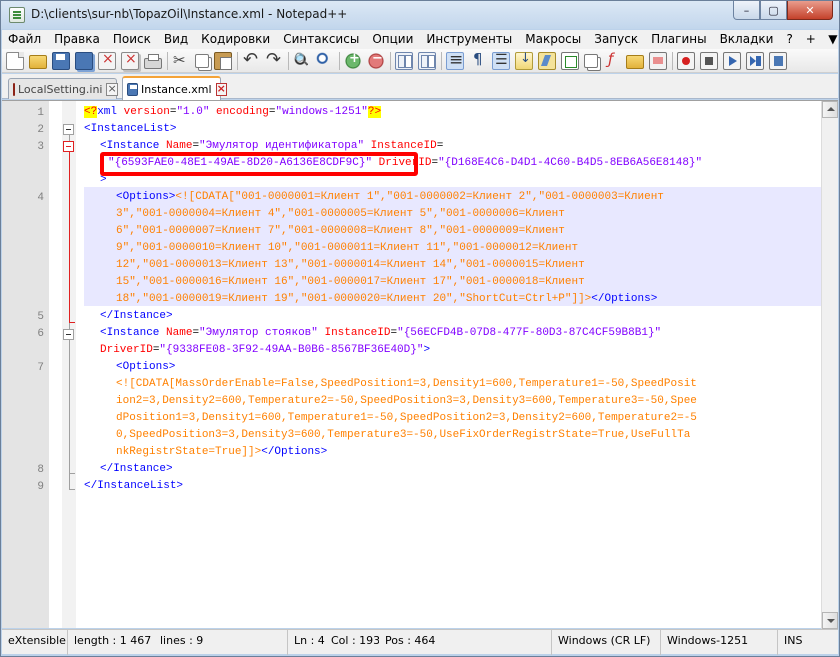 The image size is (840, 657). I want to click on menu-macro: Макросы, so click(553, 39).